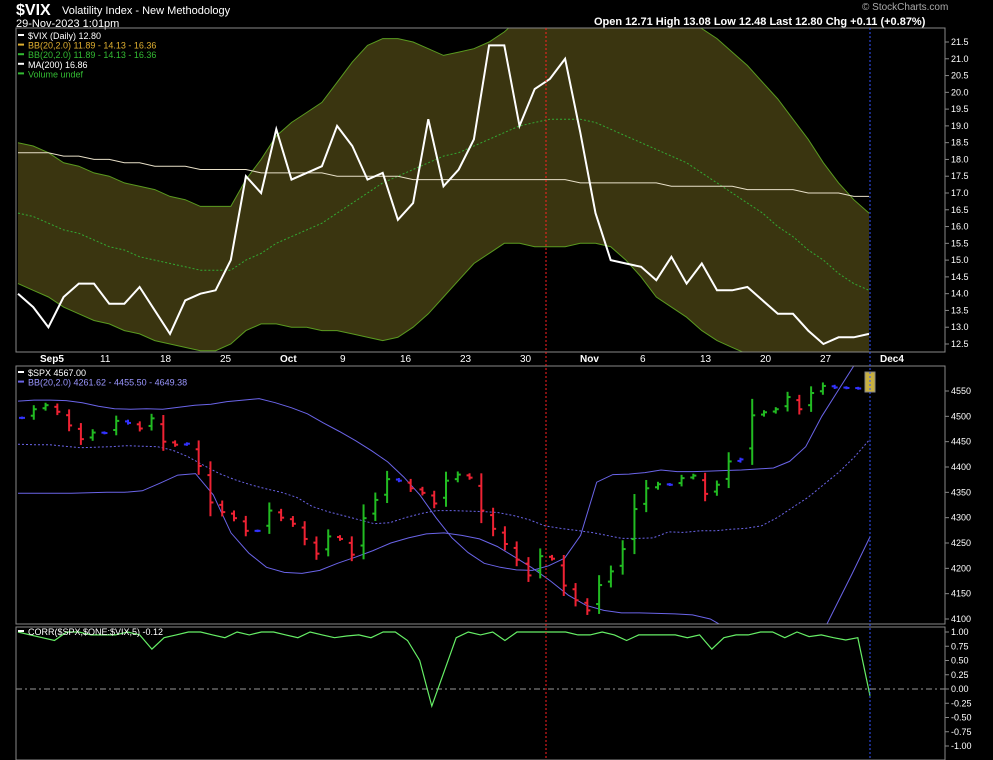 This screenshot has height=760, width=993. I want to click on y-tick-label: 4300, so click(961, 518).